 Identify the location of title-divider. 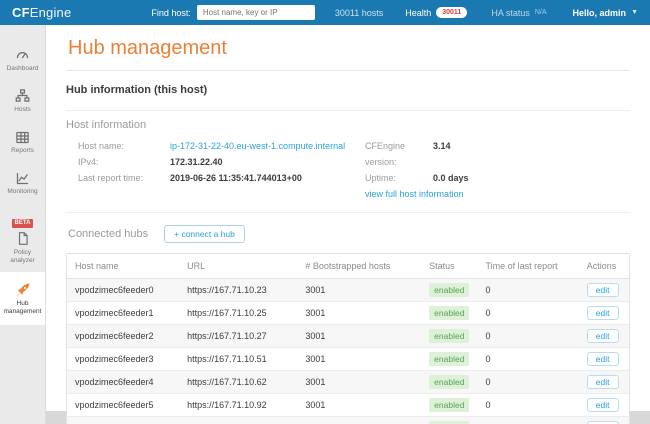
(348, 70).